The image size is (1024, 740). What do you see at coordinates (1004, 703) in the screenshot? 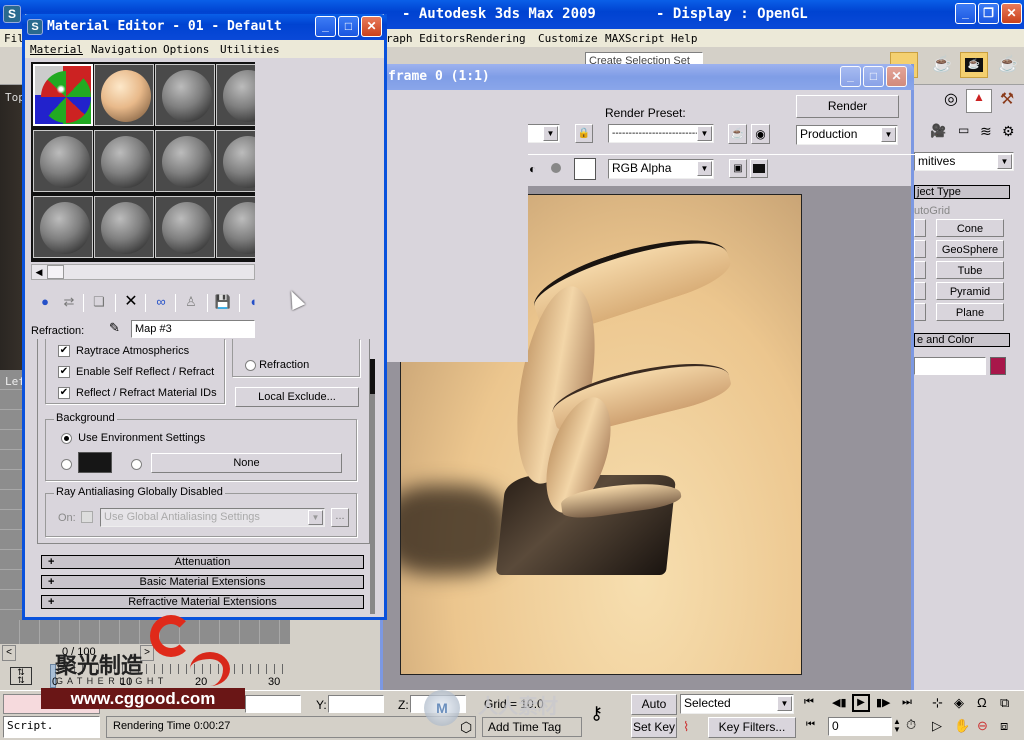
I see `zoom-extents-icon: ⧉` at bounding box center [1004, 703].